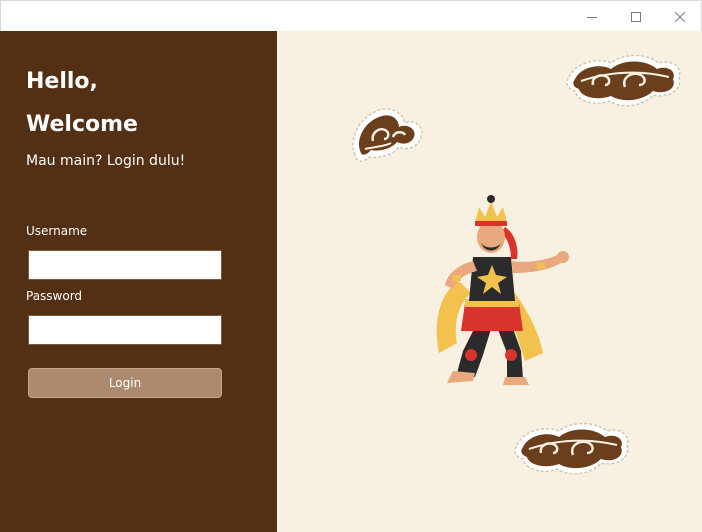 Image resolution: width=702 pixels, height=532 pixels. I want to click on username-input, so click(125, 265).